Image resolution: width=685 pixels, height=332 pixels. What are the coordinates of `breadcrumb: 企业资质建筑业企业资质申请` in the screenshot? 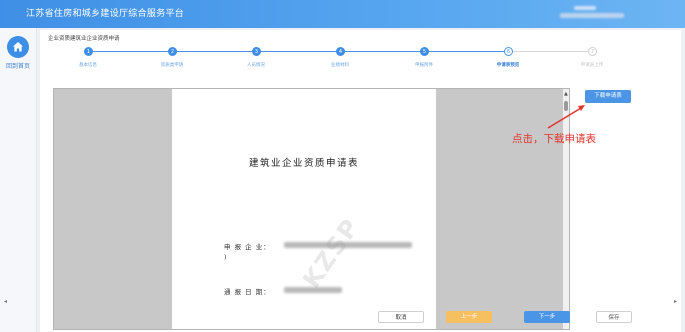 It's located at (84, 39).